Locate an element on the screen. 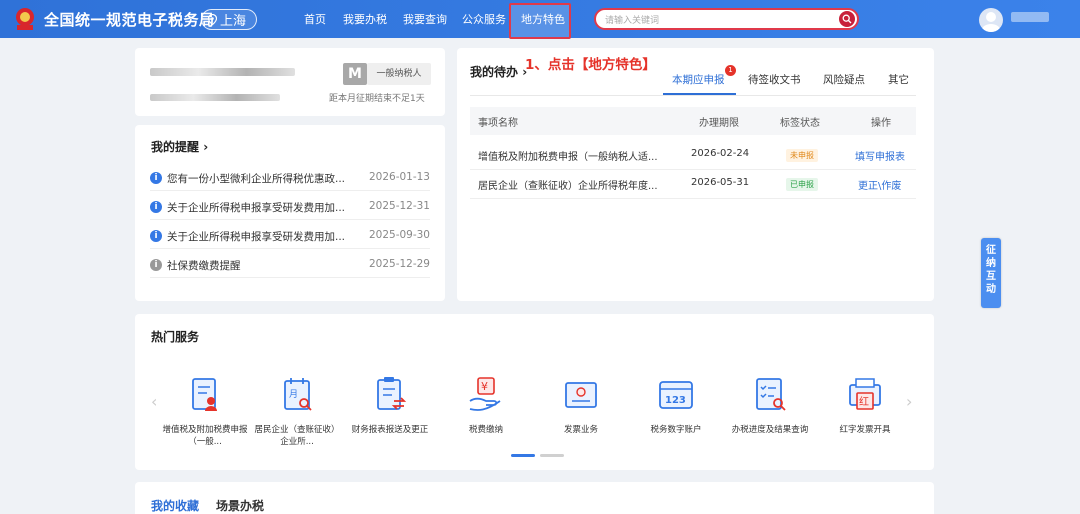 Image resolution: width=1080 pixels, height=514 pixels. fill-declaration-link: 填写申报表 is located at coordinates (880, 155).